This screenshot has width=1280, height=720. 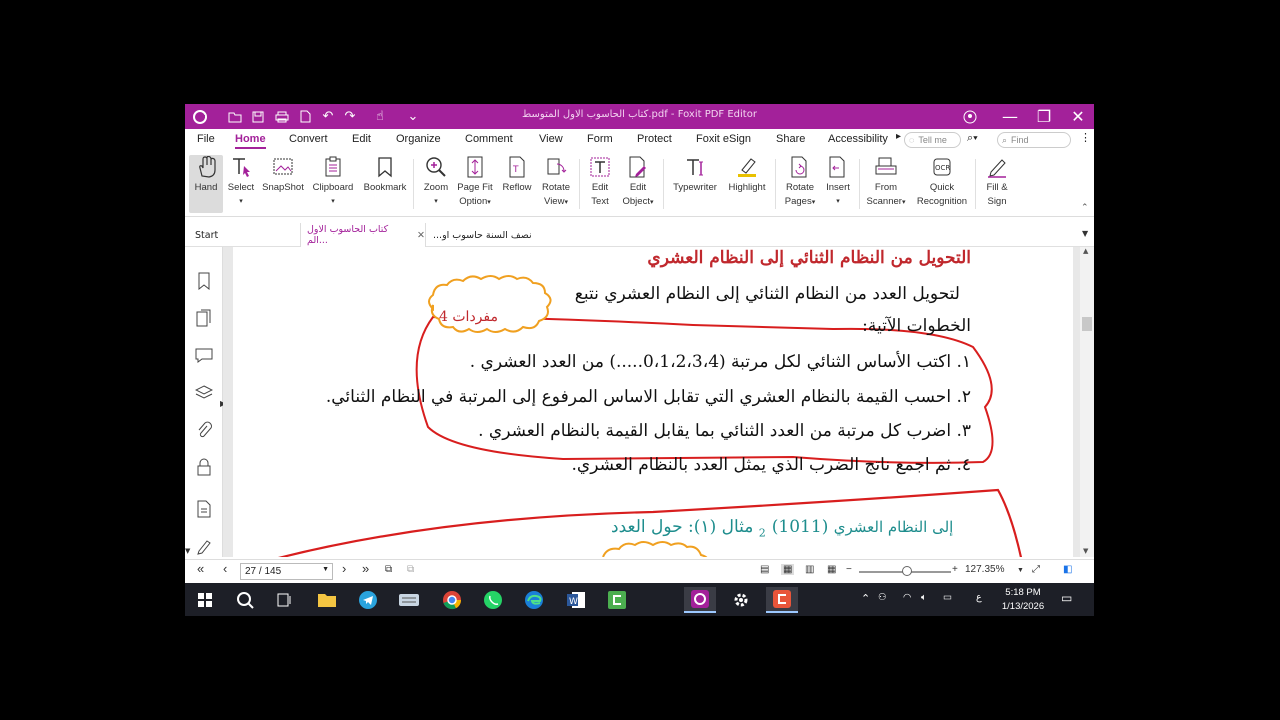 What do you see at coordinates (1044, 116) in the screenshot?
I see `restore-button: ❐` at bounding box center [1044, 116].